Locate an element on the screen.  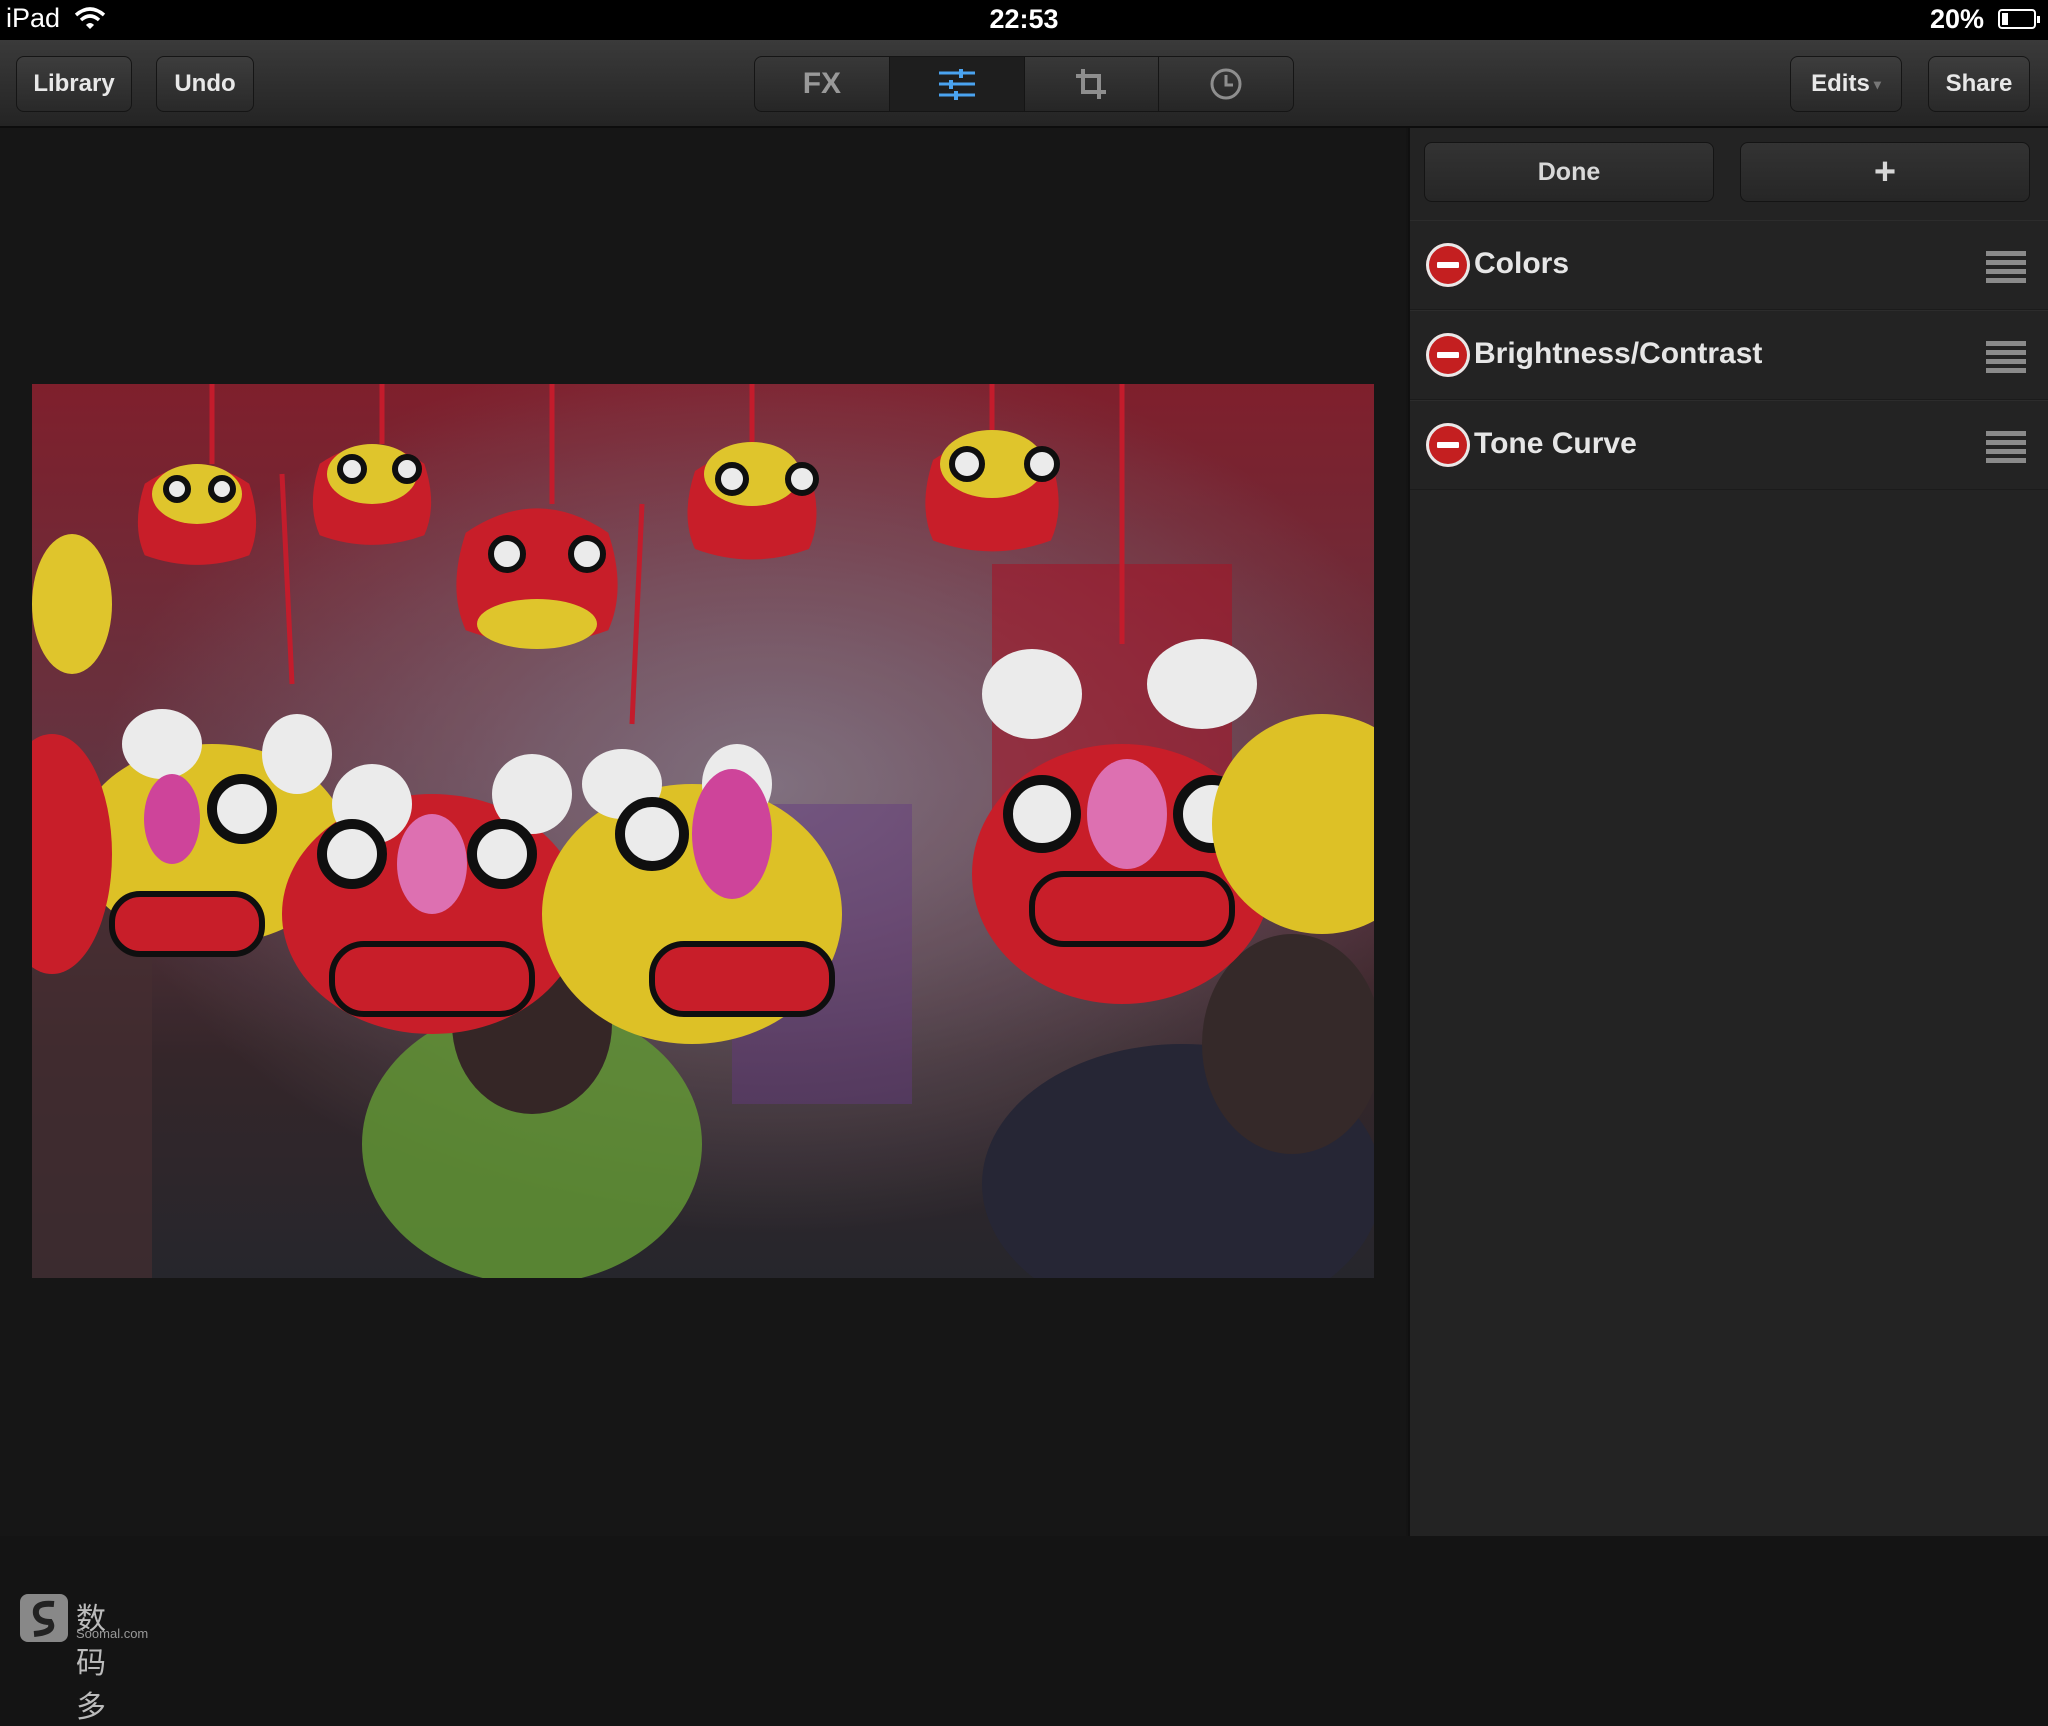
adjustment-row-brightness-contrast: Brightness/Contrast is located at coordinates (1729, 355).